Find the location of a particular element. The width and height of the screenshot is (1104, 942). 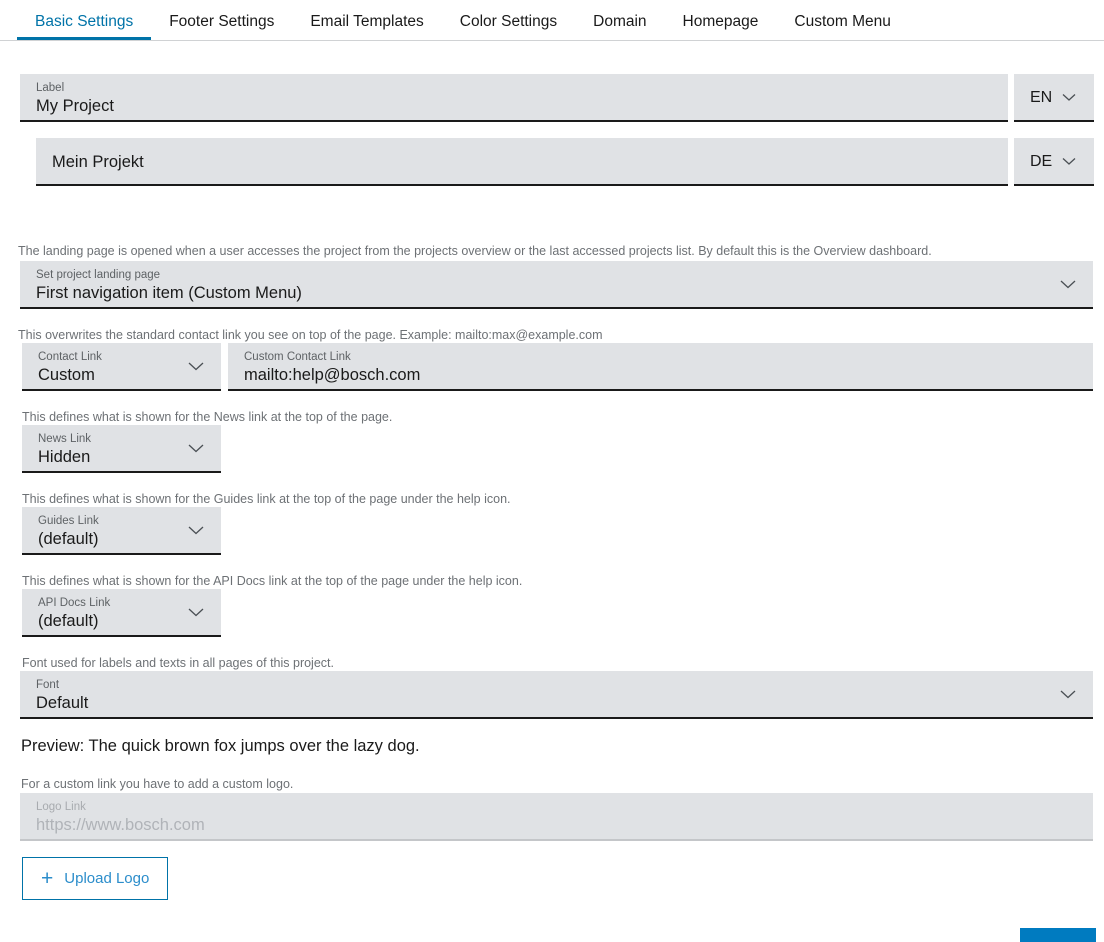

font-value: Default is located at coordinates (62, 703).